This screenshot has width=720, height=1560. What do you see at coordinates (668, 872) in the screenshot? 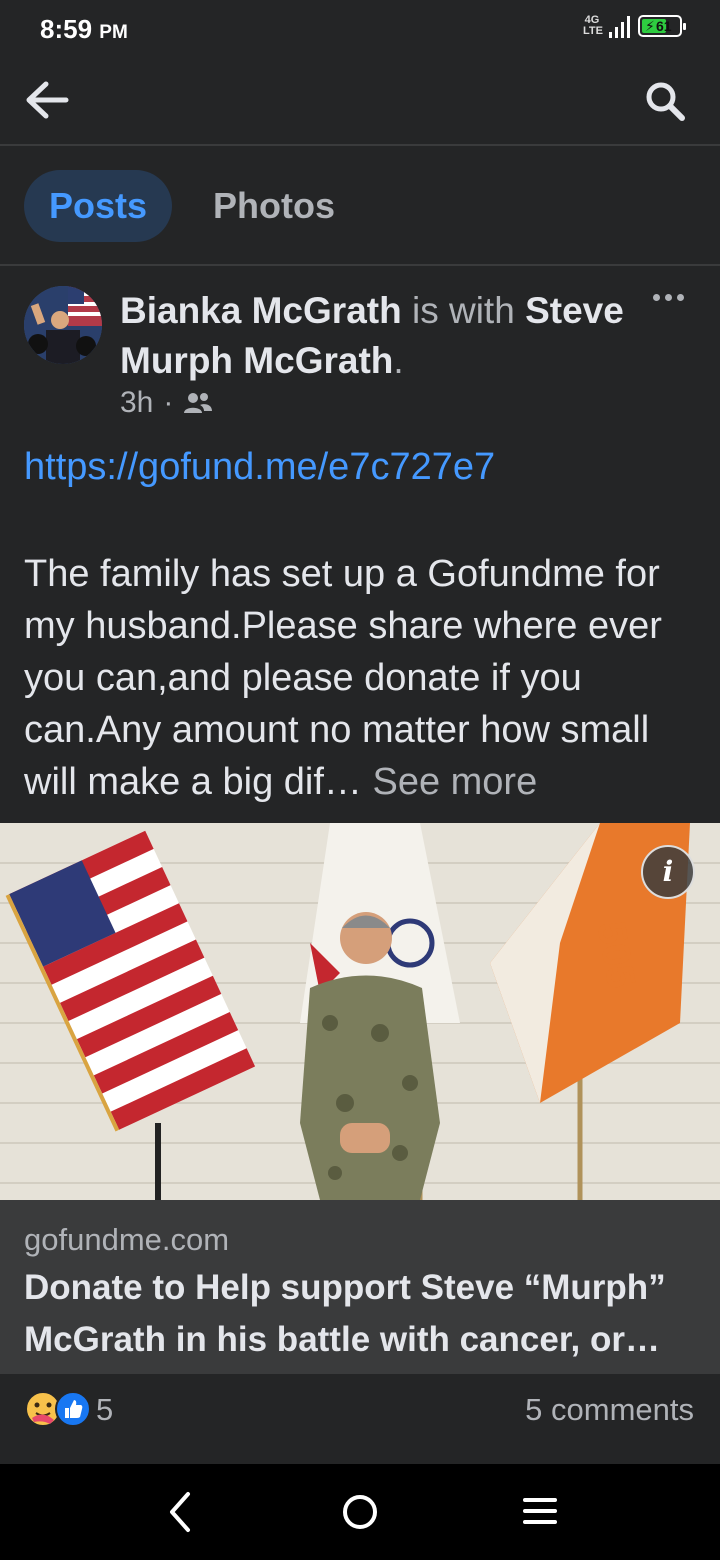
I see `info-icon: i` at bounding box center [668, 872].